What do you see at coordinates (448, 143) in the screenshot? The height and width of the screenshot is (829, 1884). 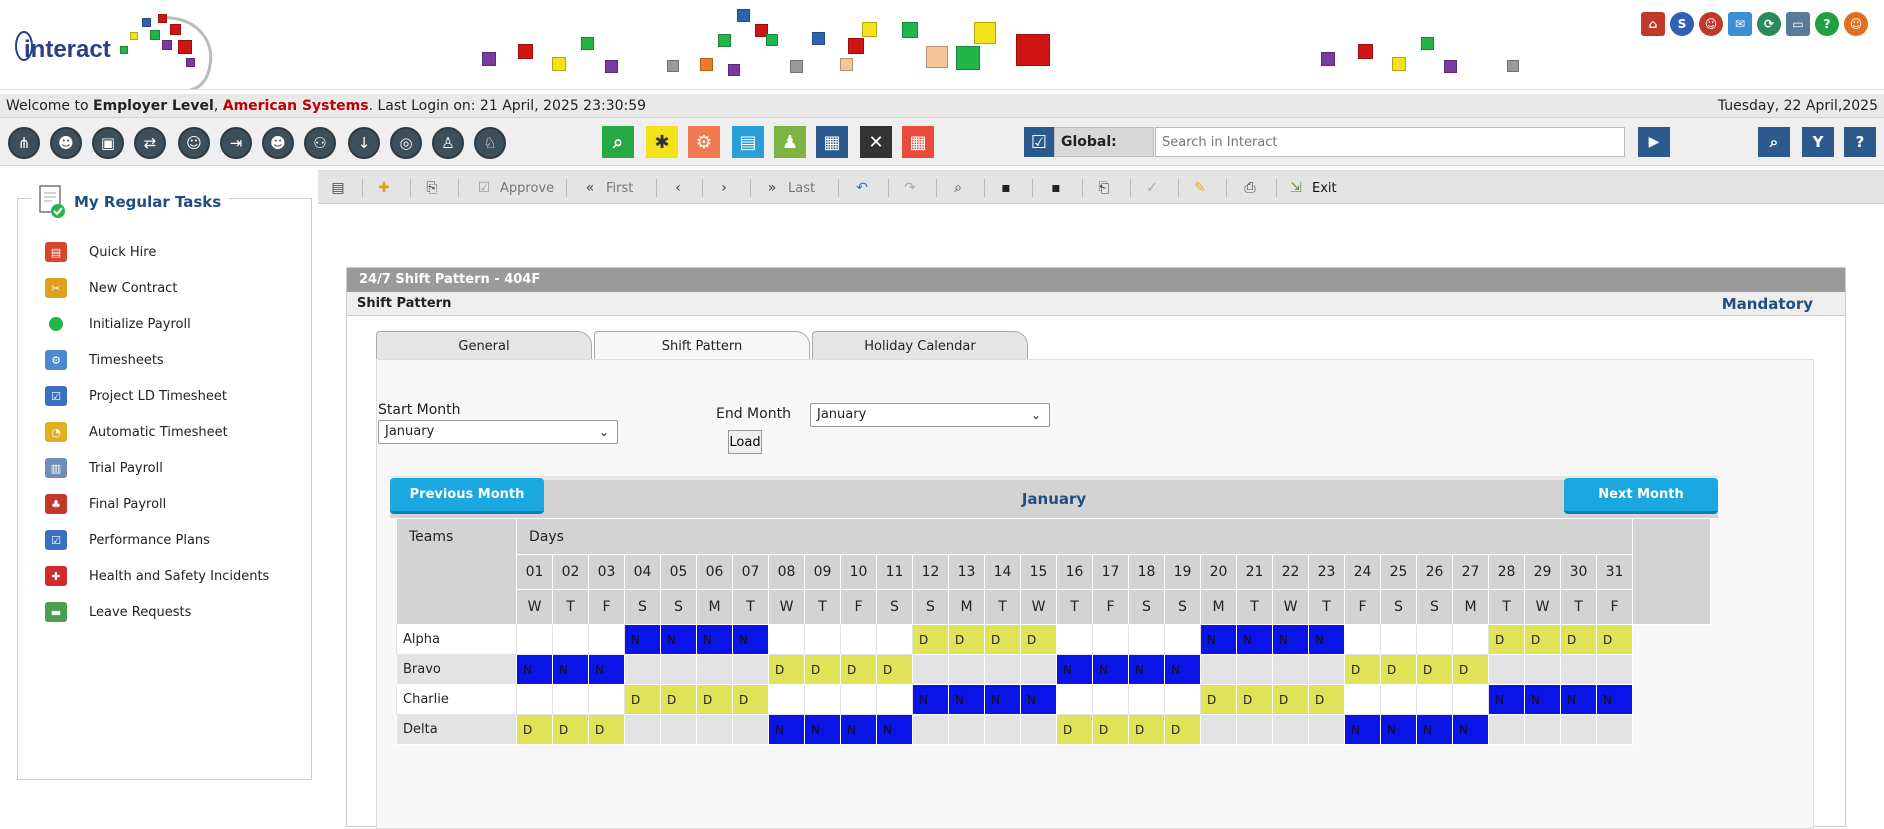 I see `trainer-icon: ♙` at bounding box center [448, 143].